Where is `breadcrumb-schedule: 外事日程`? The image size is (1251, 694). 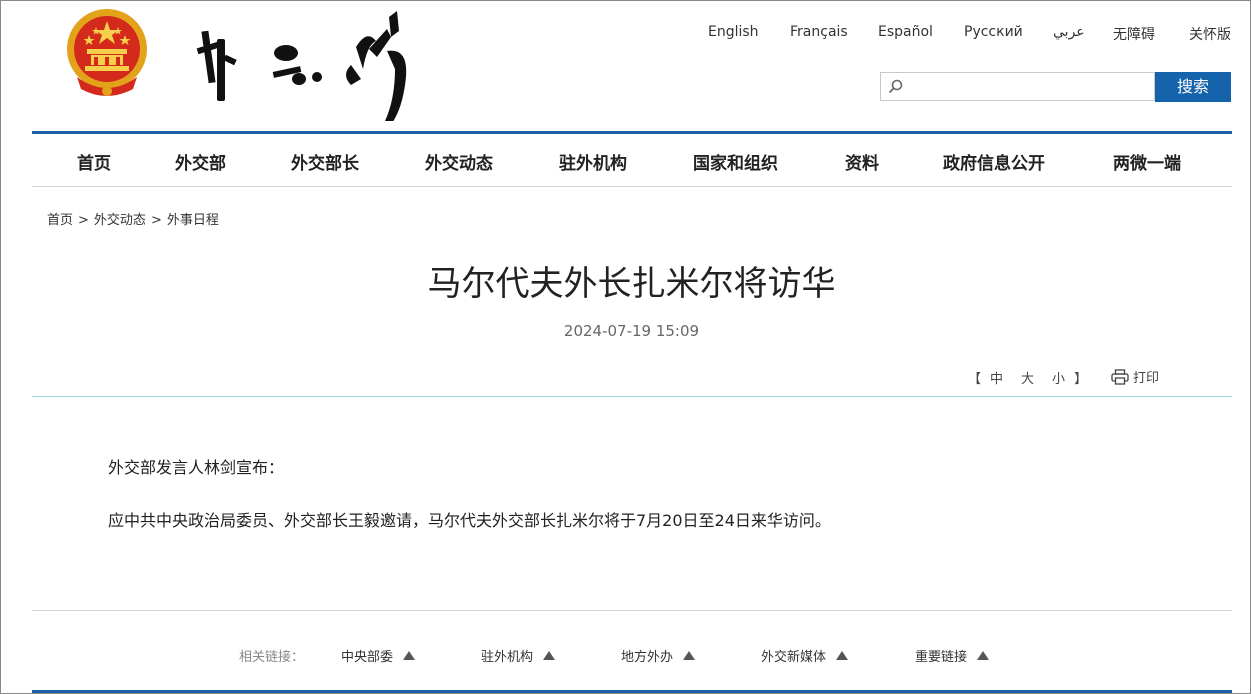
breadcrumb-schedule: 外事日程 is located at coordinates (193, 220).